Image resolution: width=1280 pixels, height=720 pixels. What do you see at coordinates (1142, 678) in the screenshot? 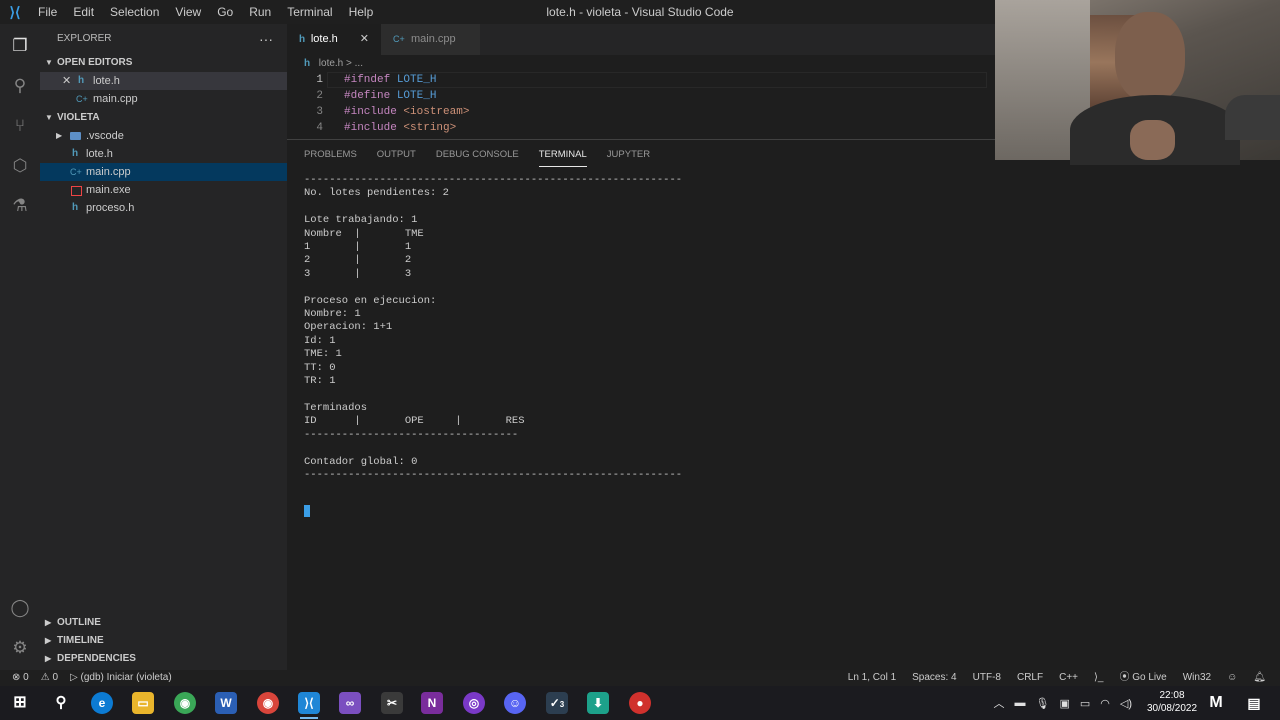
I see `go-live-button: ⦿ Go Live` at bounding box center [1142, 678].